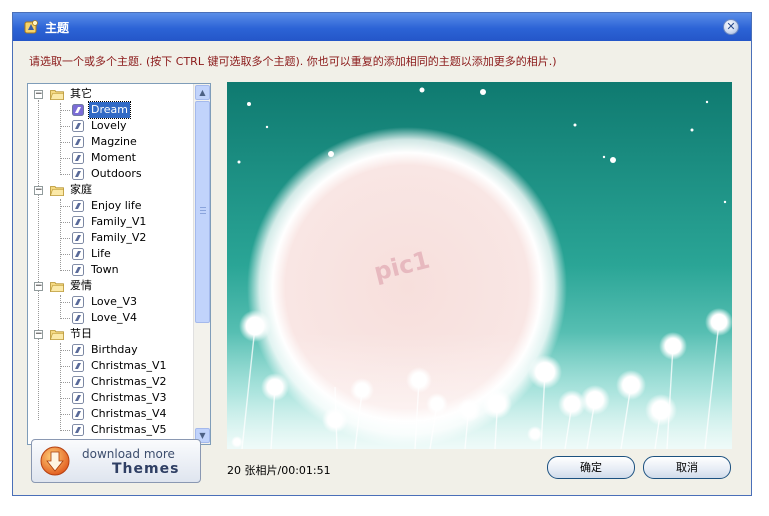 This screenshot has width=769, height=516. What do you see at coordinates (202, 92) in the screenshot?
I see `scroll-up-button: ▲` at bounding box center [202, 92].